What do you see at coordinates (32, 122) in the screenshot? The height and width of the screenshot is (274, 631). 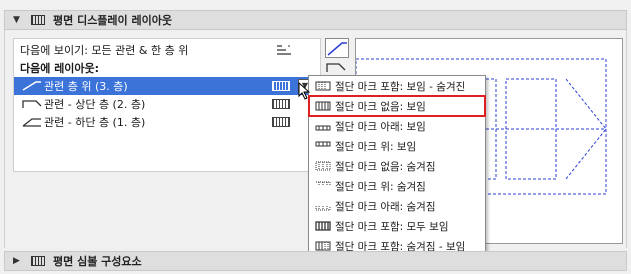 I see `slope-lower-icon` at bounding box center [32, 122].